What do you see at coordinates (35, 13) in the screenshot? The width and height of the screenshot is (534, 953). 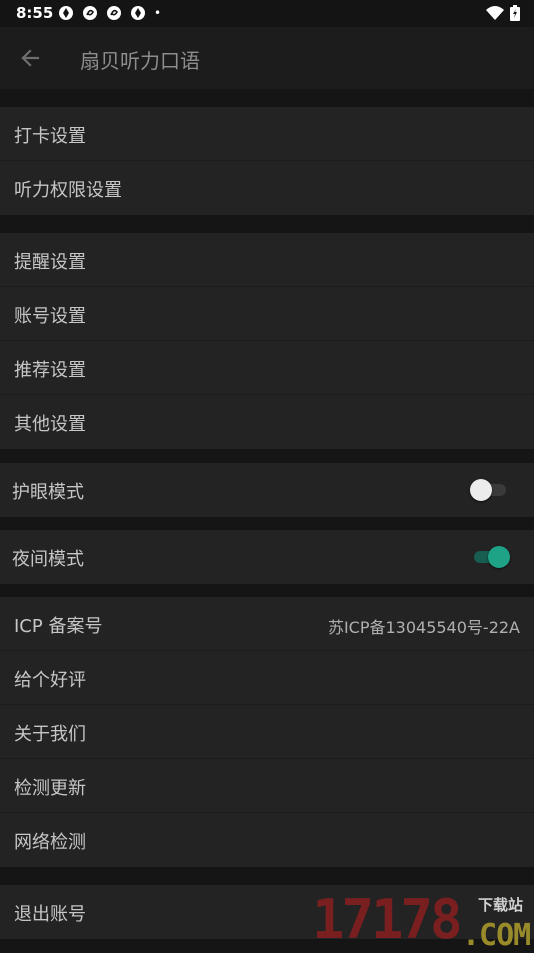 I see `status-time: 8:55` at bounding box center [35, 13].